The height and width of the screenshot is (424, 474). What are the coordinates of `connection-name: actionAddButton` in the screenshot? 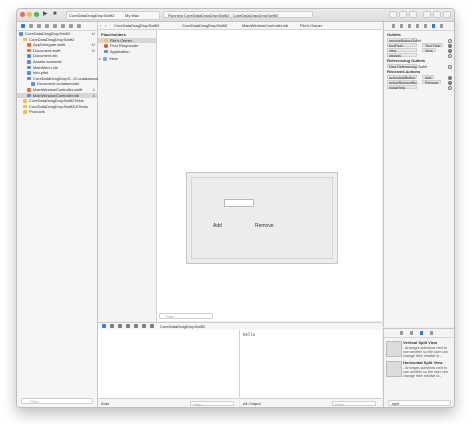 It's located at (402, 77).